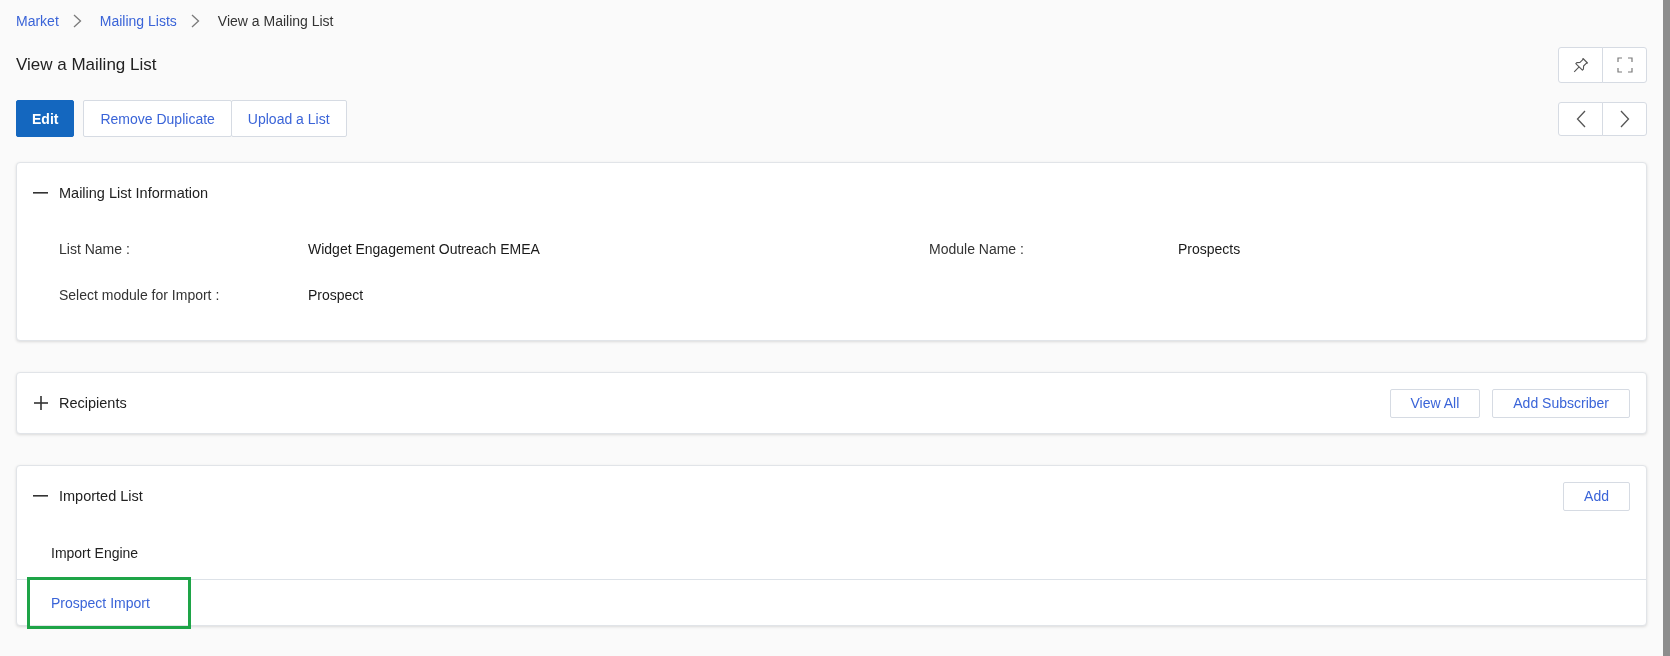 Image resolution: width=1670 pixels, height=656 pixels. I want to click on section-title: Imported List, so click(101, 496).